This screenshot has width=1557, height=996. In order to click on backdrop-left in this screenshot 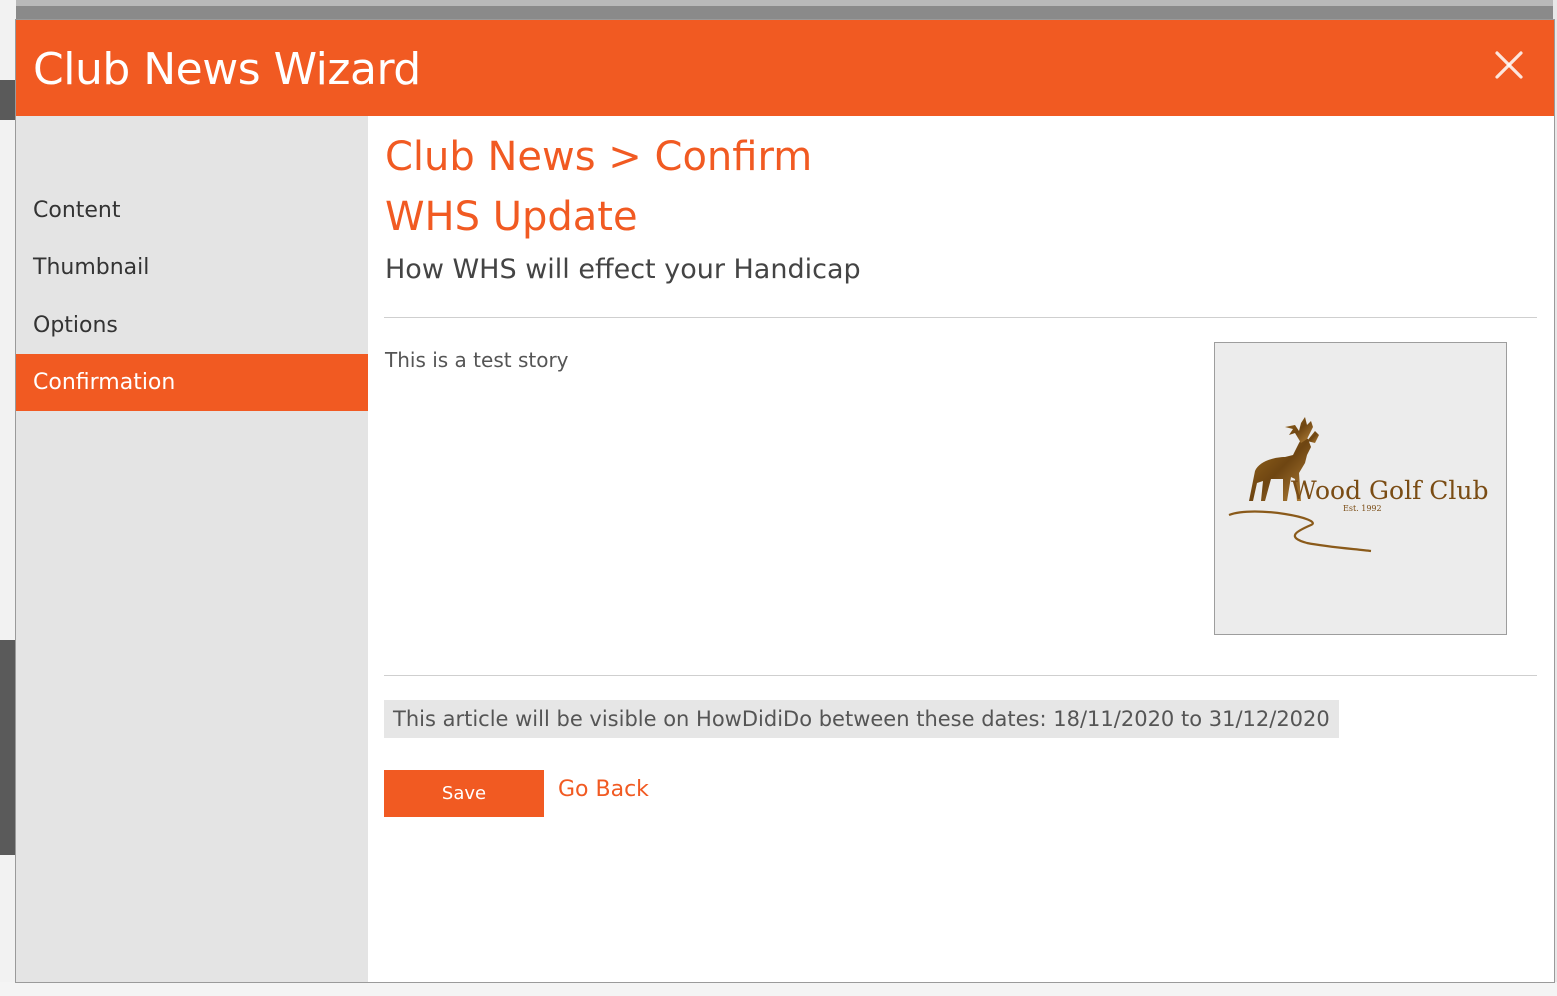, I will do `click(8, 498)`.